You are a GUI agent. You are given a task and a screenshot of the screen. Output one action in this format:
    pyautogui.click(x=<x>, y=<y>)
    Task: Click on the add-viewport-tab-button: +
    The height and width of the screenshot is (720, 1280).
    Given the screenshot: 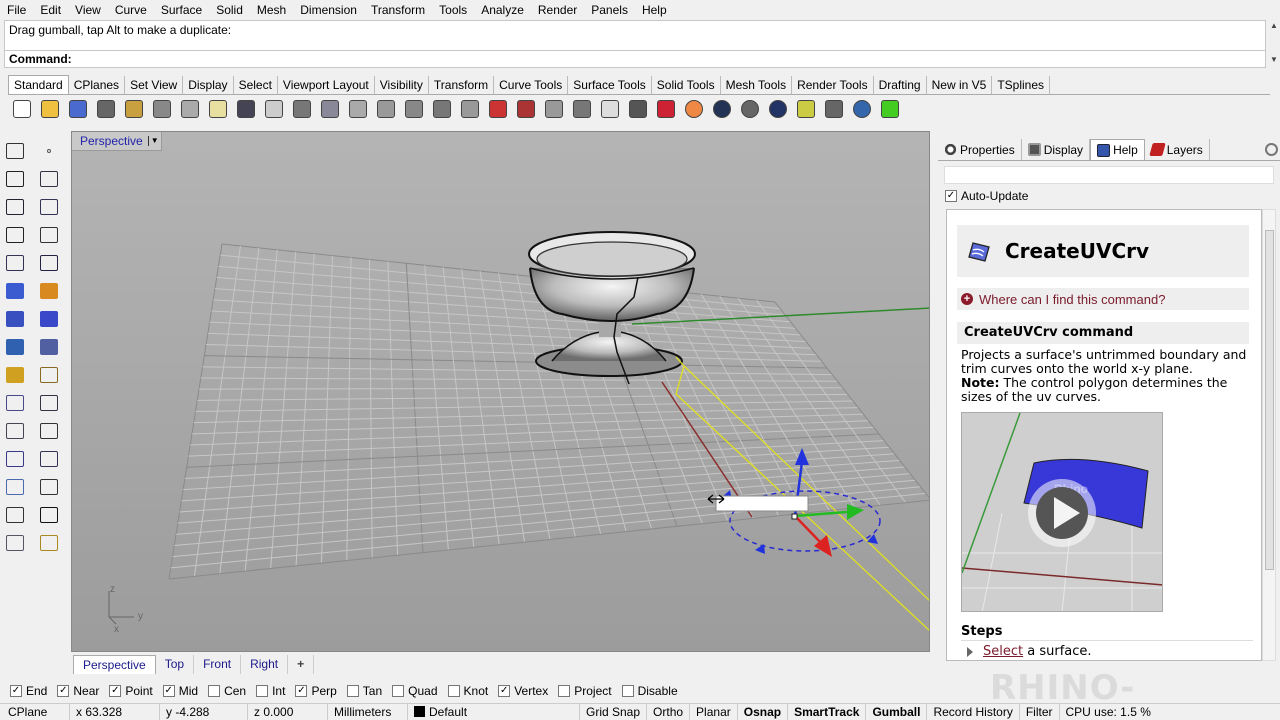 What is the action you would take?
    pyautogui.click(x=301, y=664)
    